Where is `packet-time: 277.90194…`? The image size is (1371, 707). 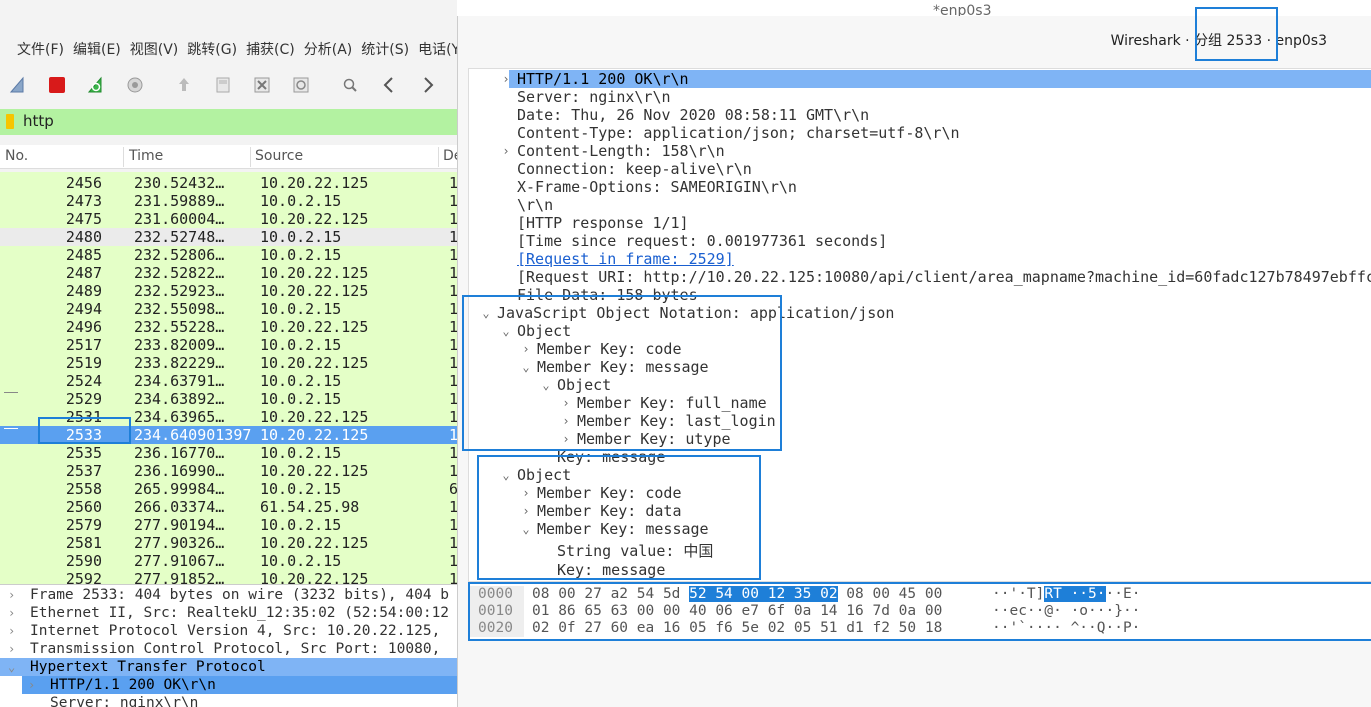 packet-time: 277.90194… is located at coordinates (179, 525).